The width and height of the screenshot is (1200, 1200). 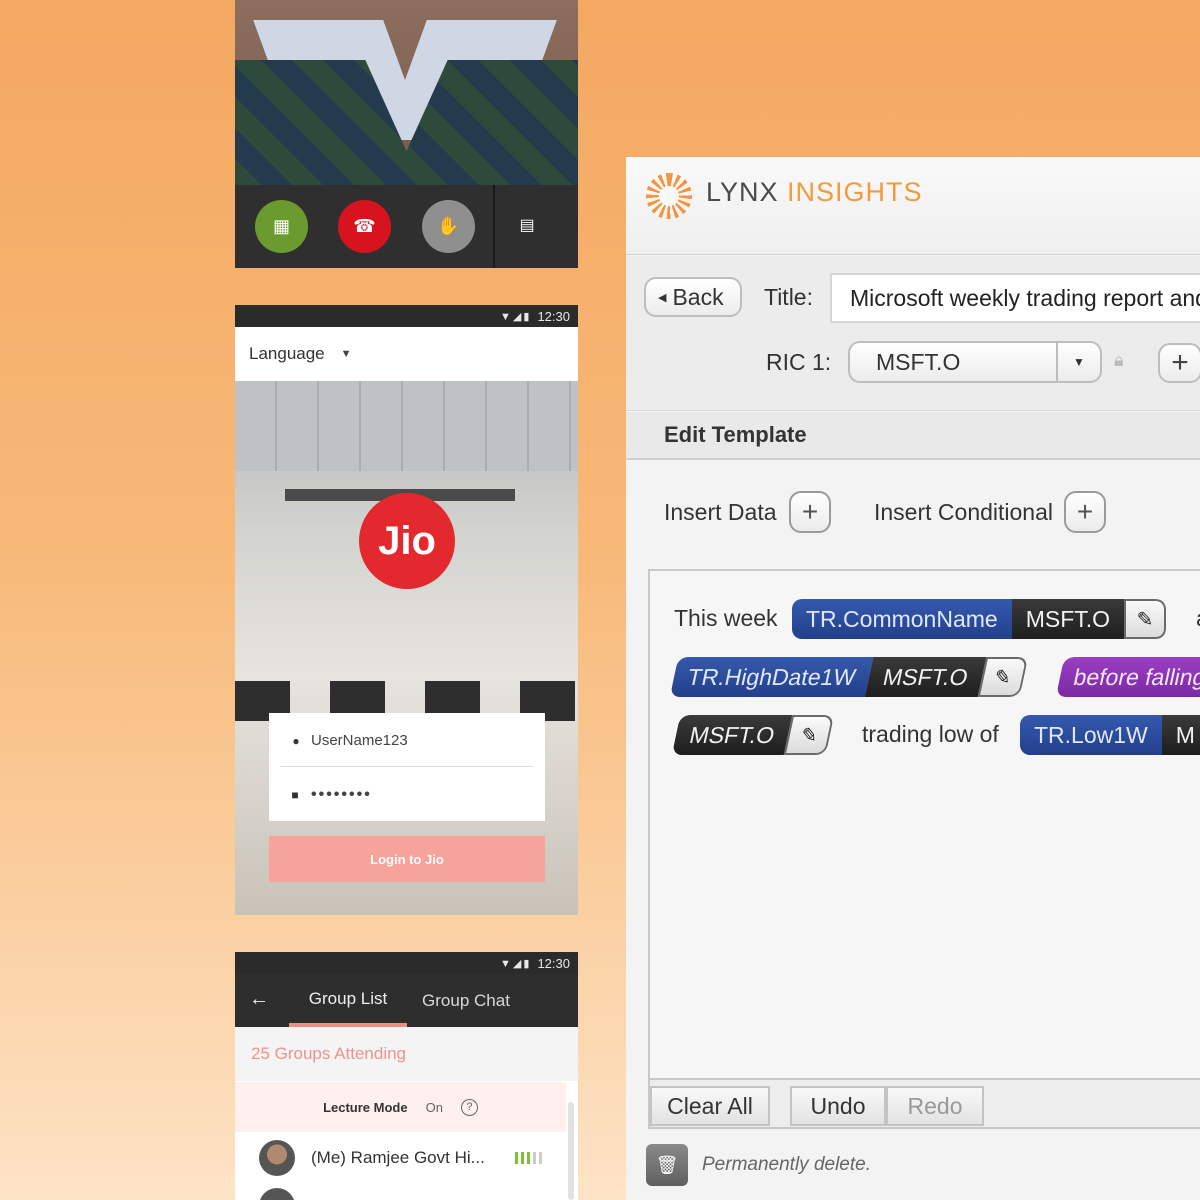 What do you see at coordinates (406, 1054) in the screenshot?
I see `groups-attending-count: 25 Groups Attending` at bounding box center [406, 1054].